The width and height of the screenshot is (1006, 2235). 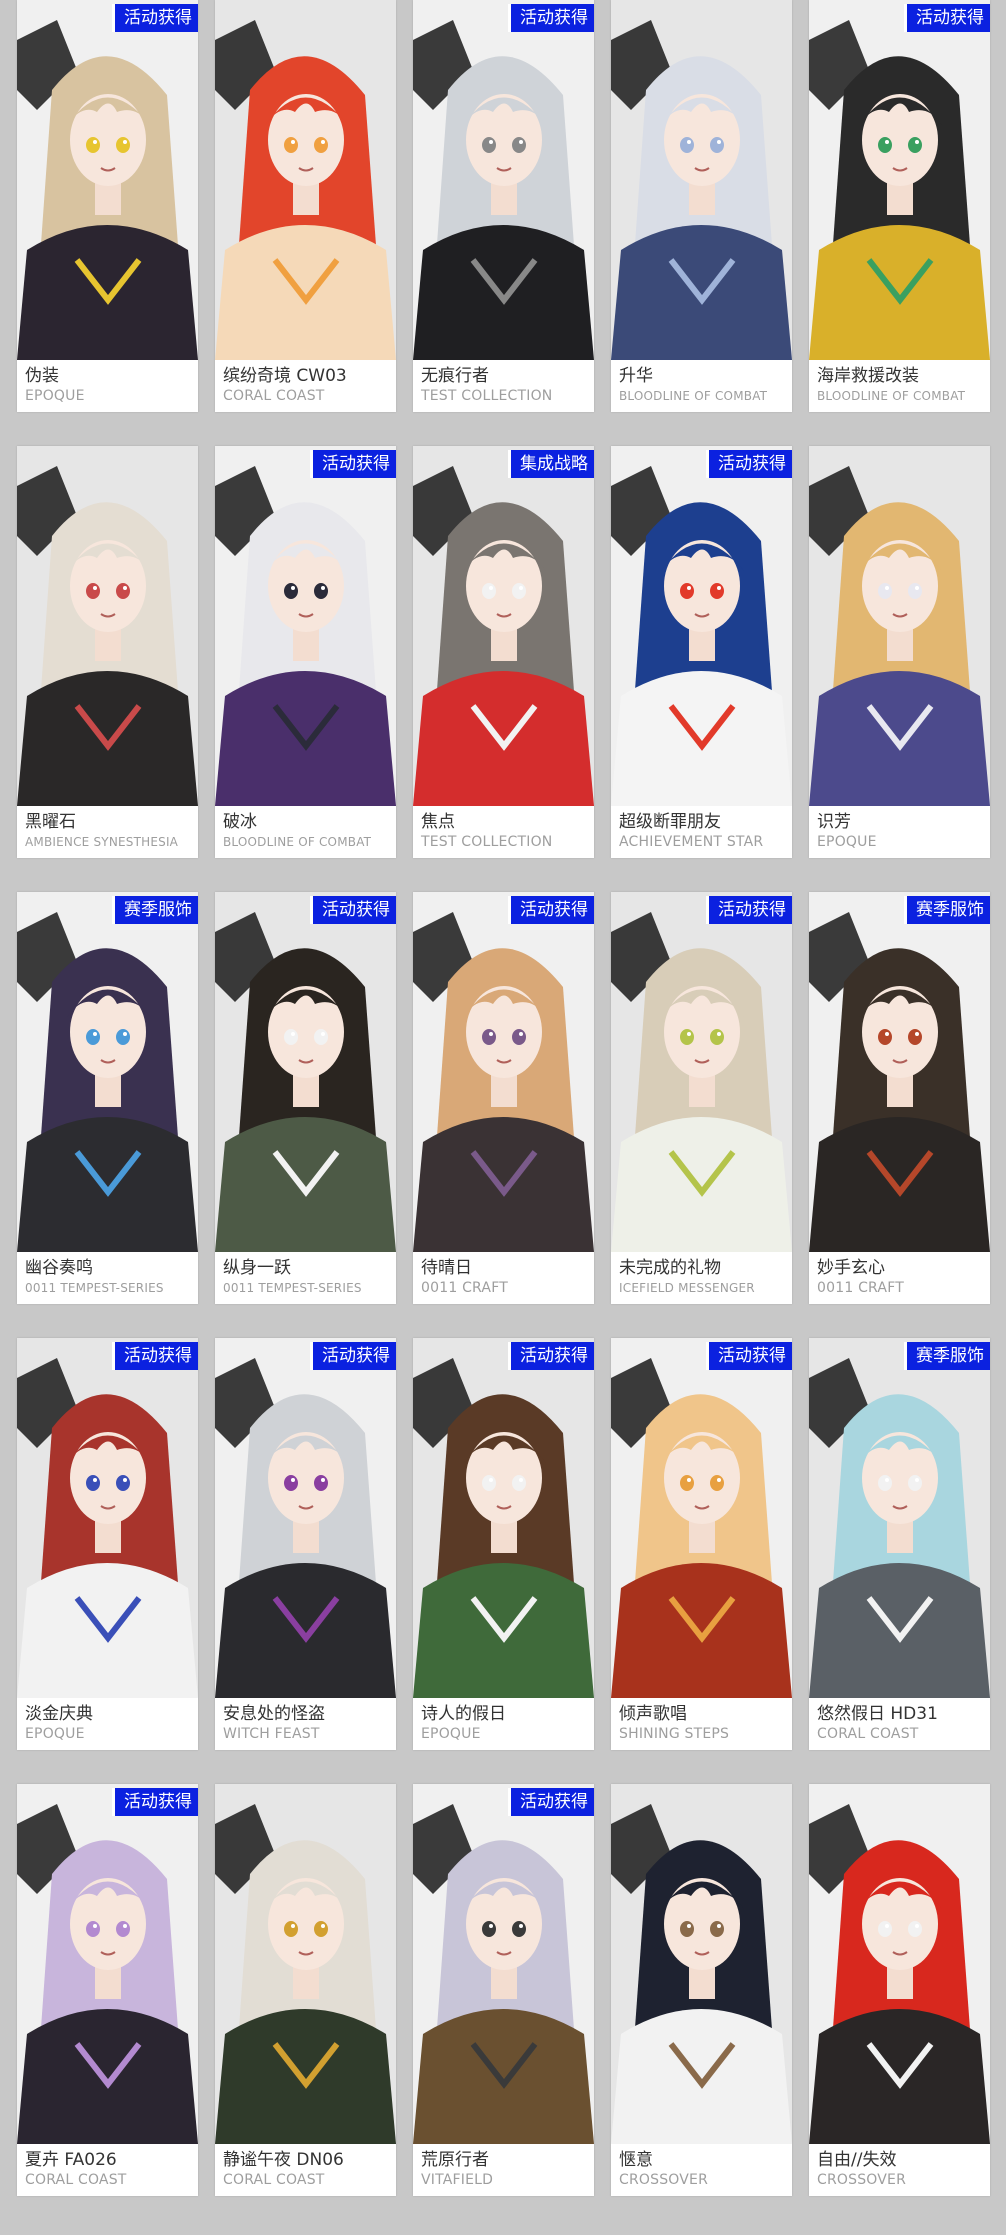 What do you see at coordinates (868, 376) in the screenshot?
I see `skin-name: 海岸救援改装` at bounding box center [868, 376].